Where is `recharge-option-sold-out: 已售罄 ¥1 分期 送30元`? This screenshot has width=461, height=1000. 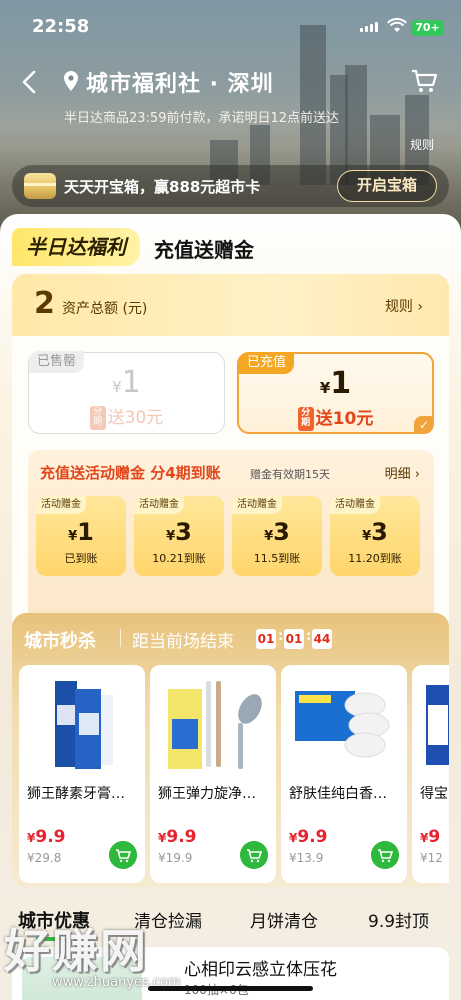
recharge-option-sold-out: 已售罄 ¥1 分期 送30元 is located at coordinates (126, 392).